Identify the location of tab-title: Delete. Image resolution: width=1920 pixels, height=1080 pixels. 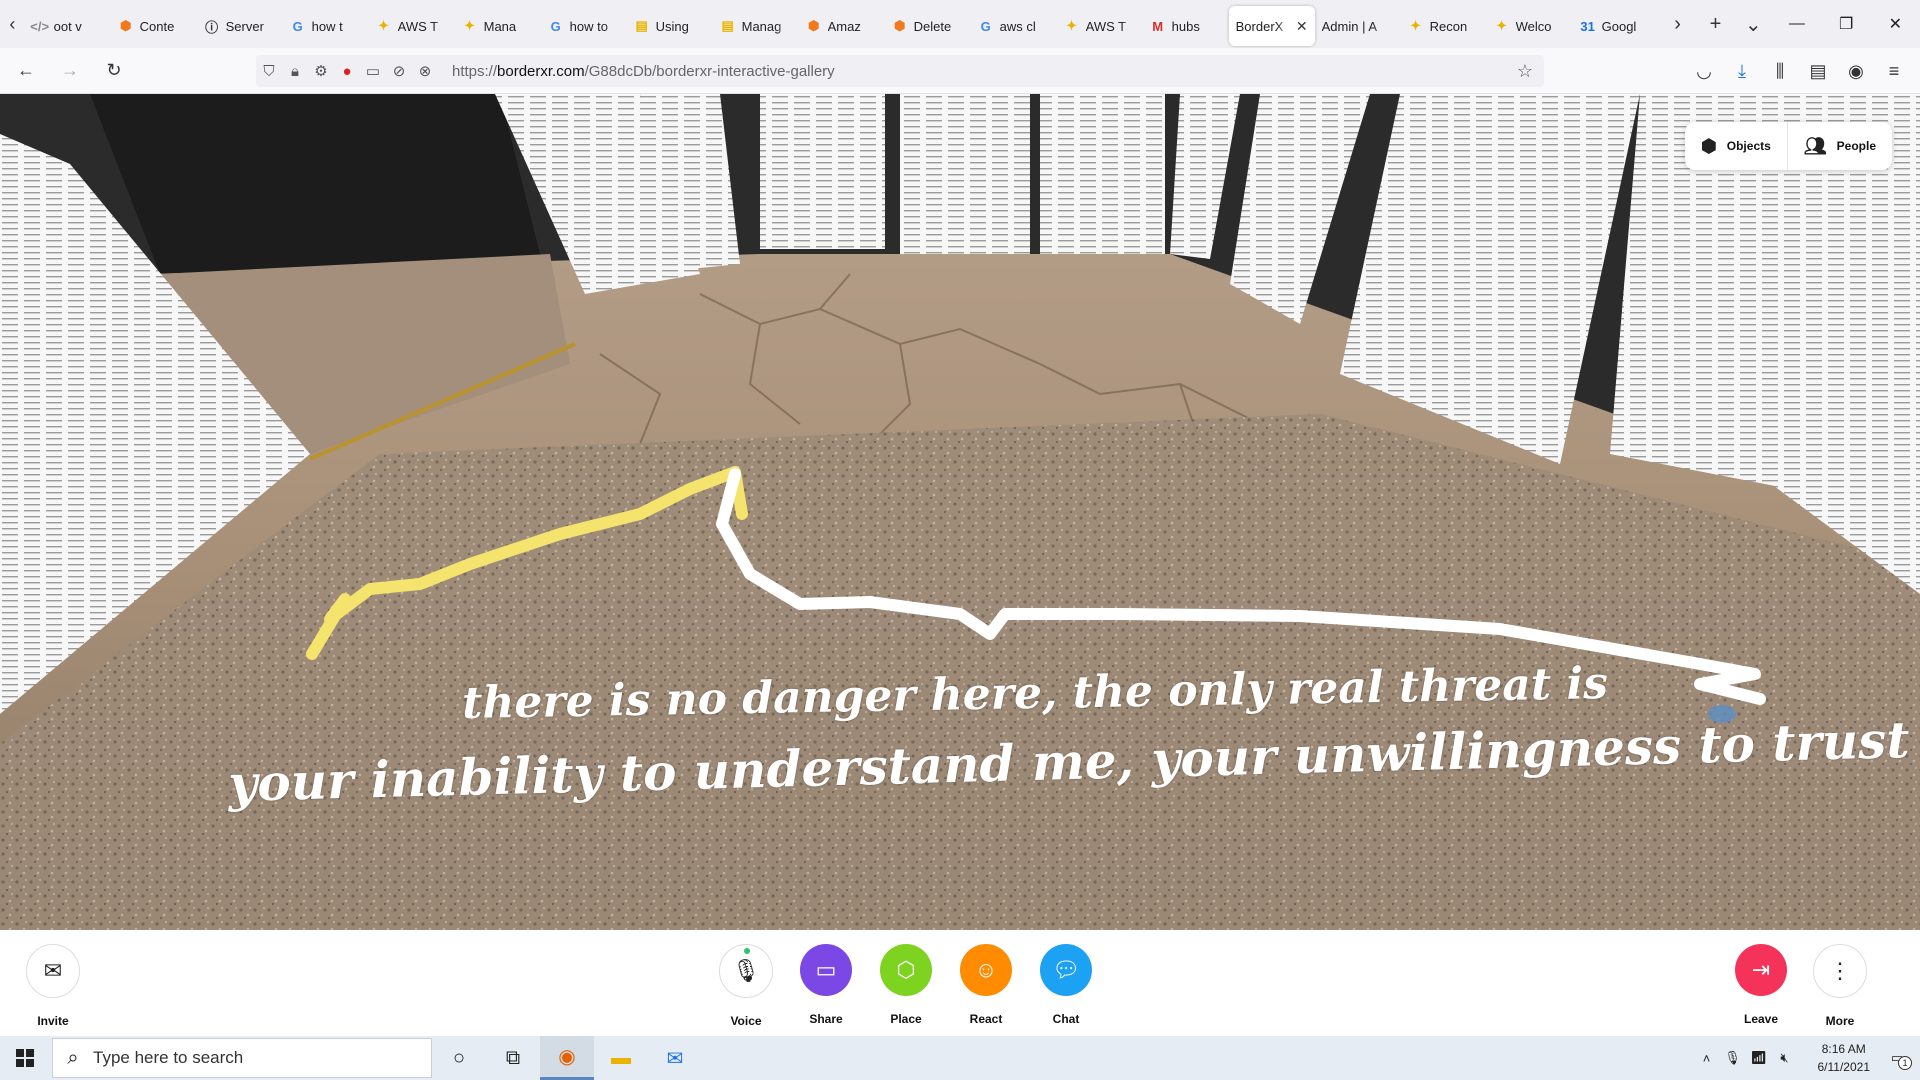
(932, 26).